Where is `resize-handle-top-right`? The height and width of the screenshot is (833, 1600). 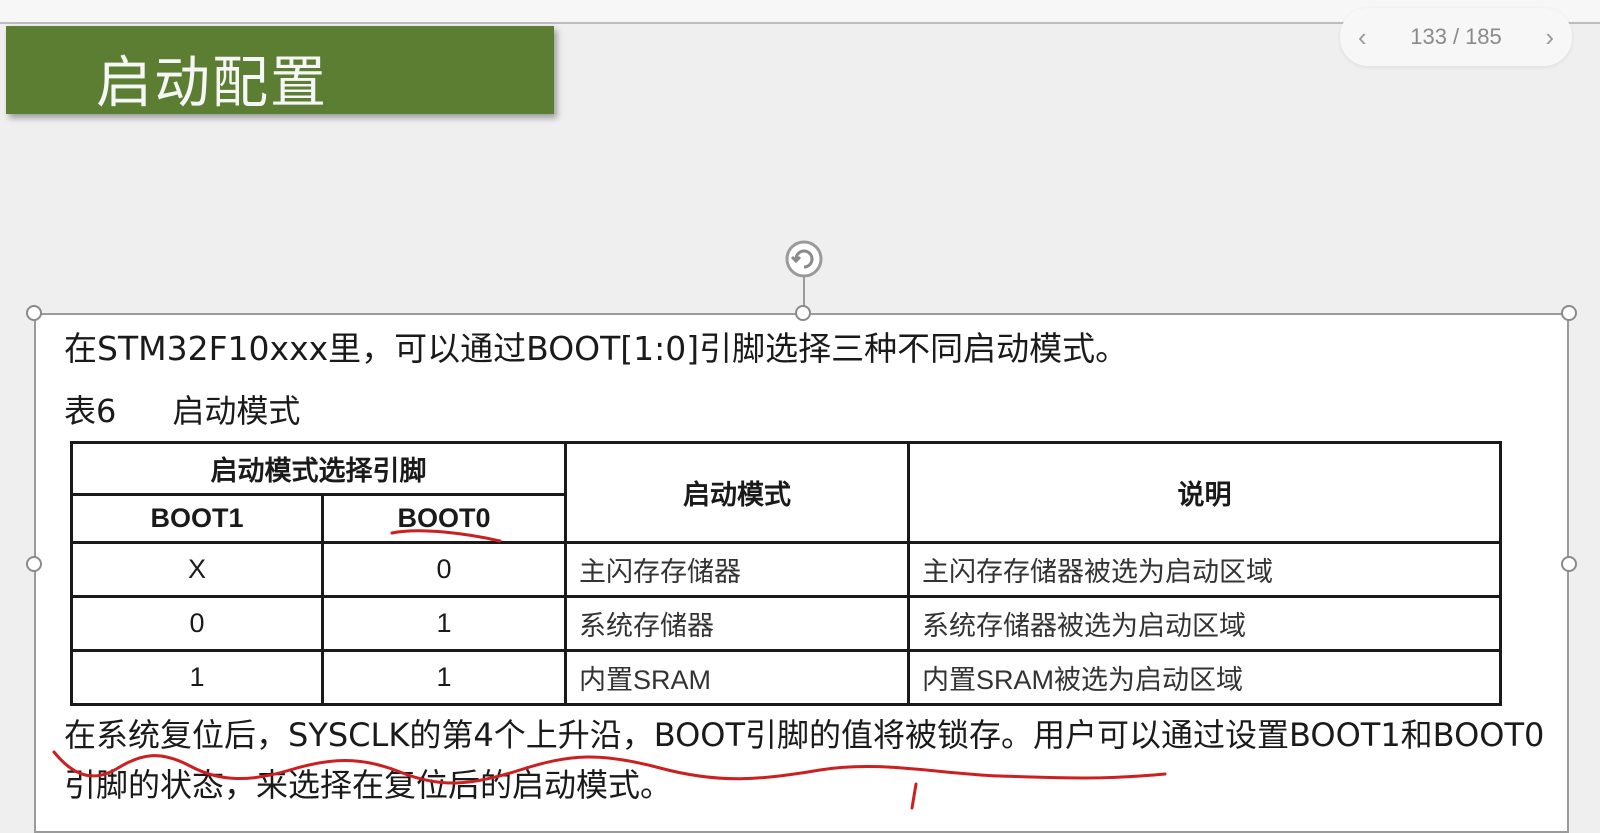
resize-handle-top-right is located at coordinates (1569, 313).